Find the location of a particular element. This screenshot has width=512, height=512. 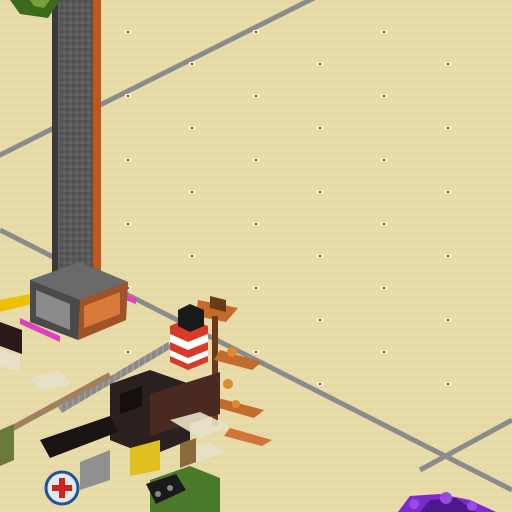

dark-block-left is located at coordinates (11, 347).